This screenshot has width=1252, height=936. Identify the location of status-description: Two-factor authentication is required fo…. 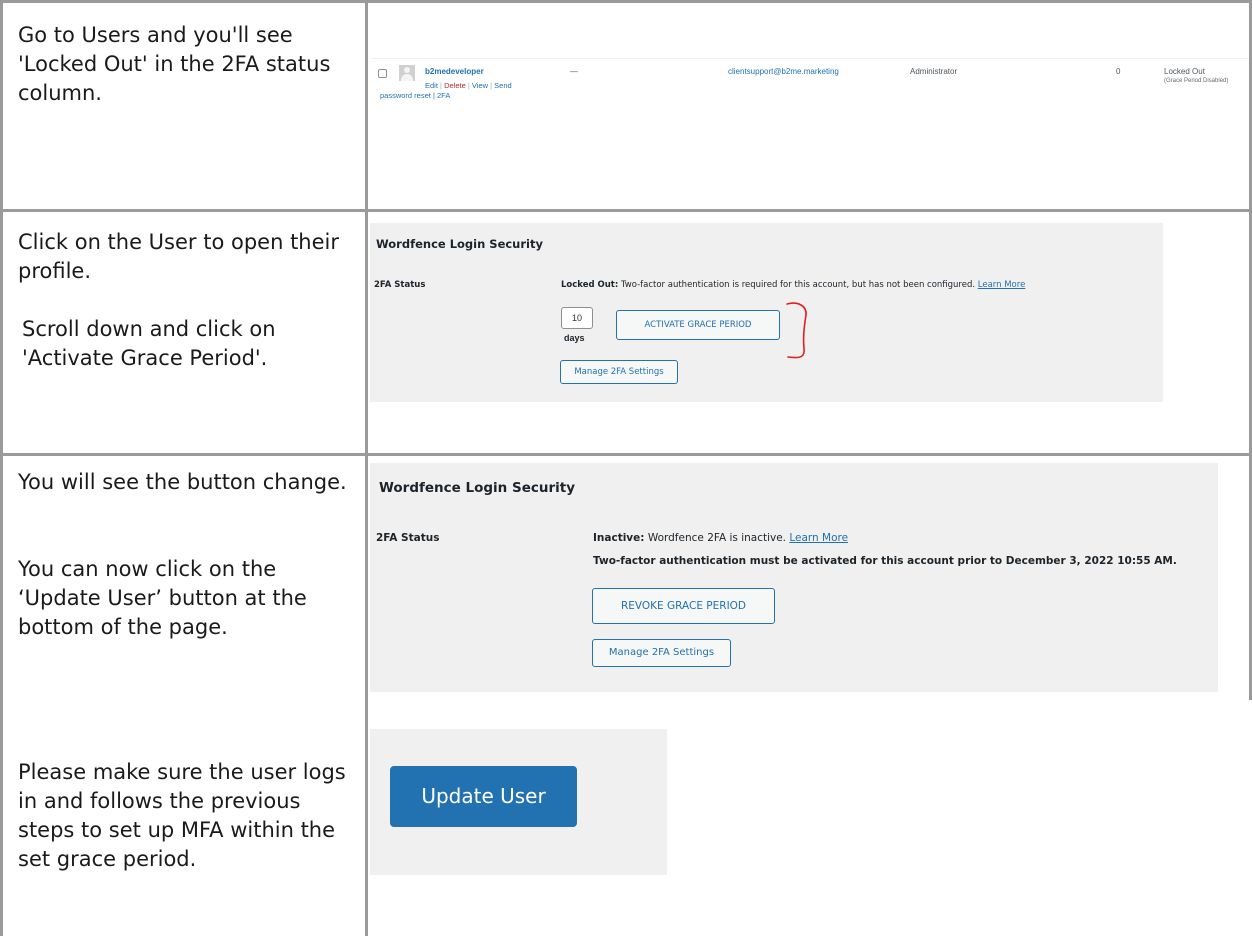
(798, 285).